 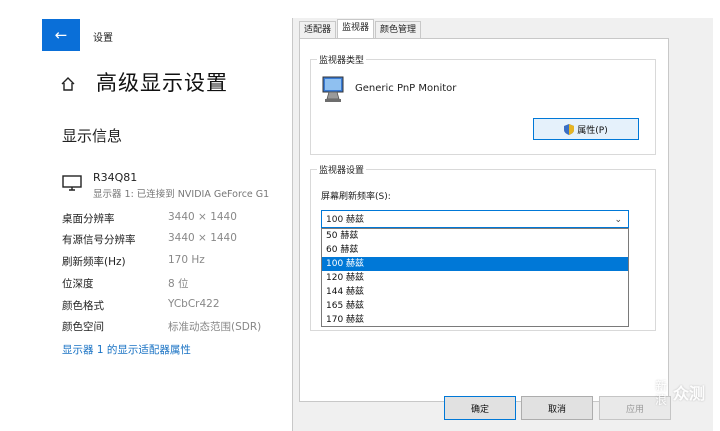 I want to click on properties-button-label: 属性(P), so click(x=592, y=130).